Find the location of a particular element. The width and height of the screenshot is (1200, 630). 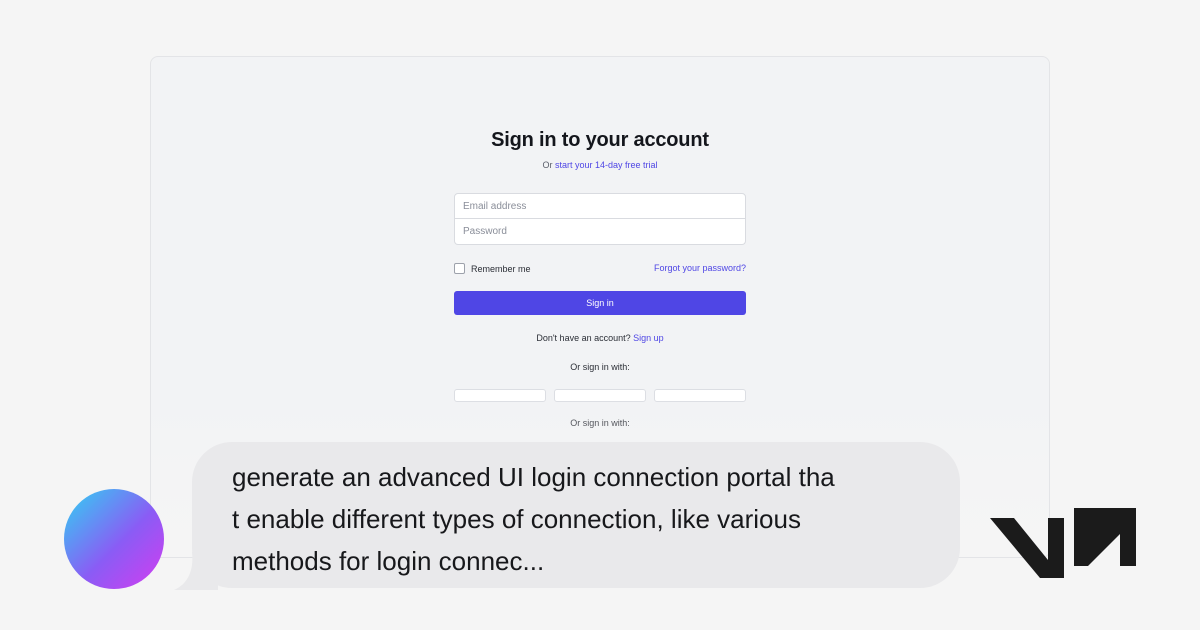

subtitle: Or start your 14-day free trial is located at coordinates (600, 165).